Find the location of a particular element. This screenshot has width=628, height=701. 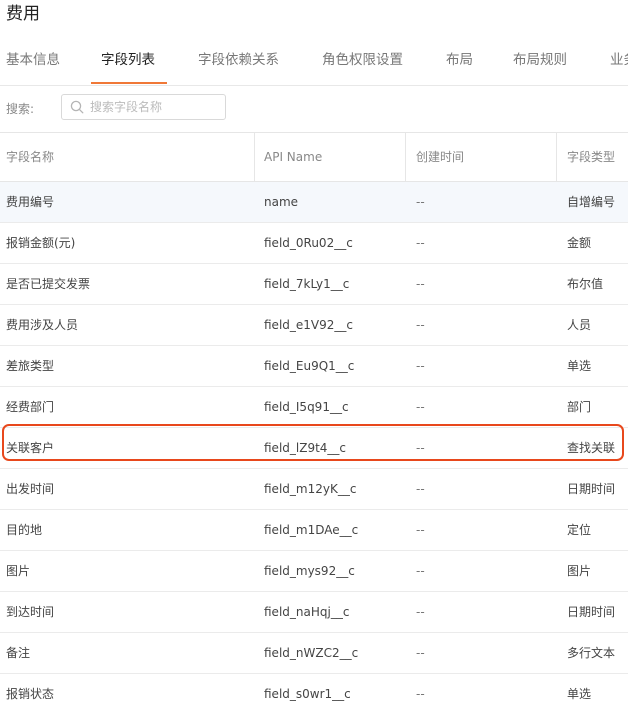

table-row: 报销金额(元) field_0Ru02__c -- 金额 is located at coordinates (314, 243).